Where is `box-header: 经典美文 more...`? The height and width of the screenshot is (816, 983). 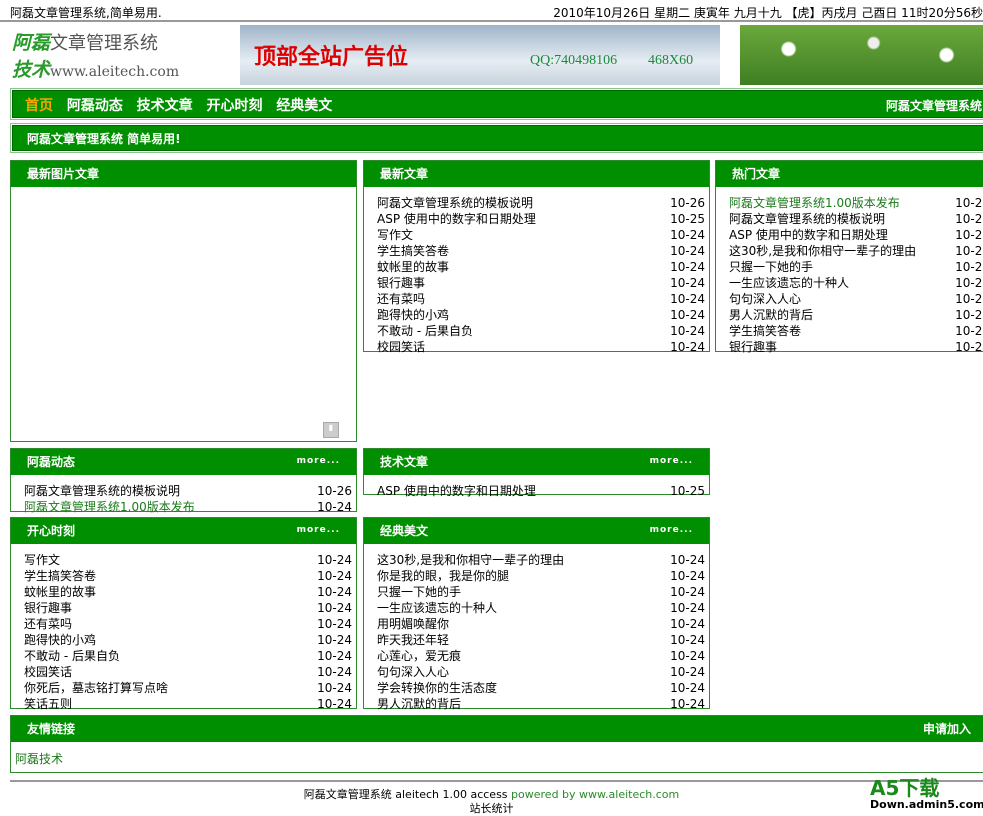 box-header: 经典美文 more... is located at coordinates (536, 531).